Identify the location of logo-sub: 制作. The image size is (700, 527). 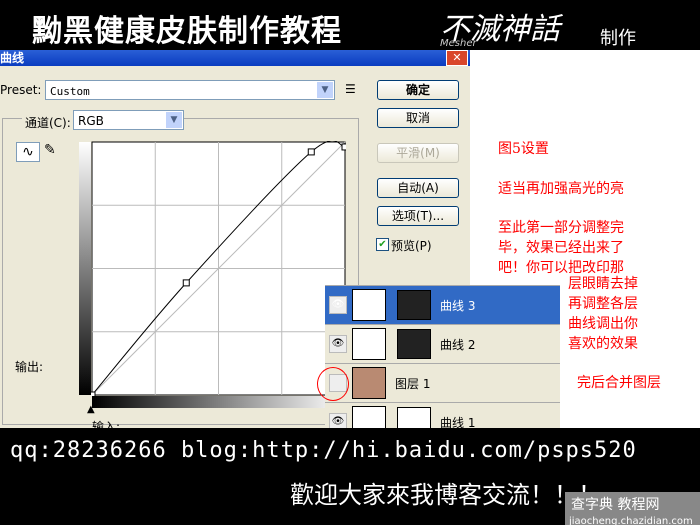
(618, 38).